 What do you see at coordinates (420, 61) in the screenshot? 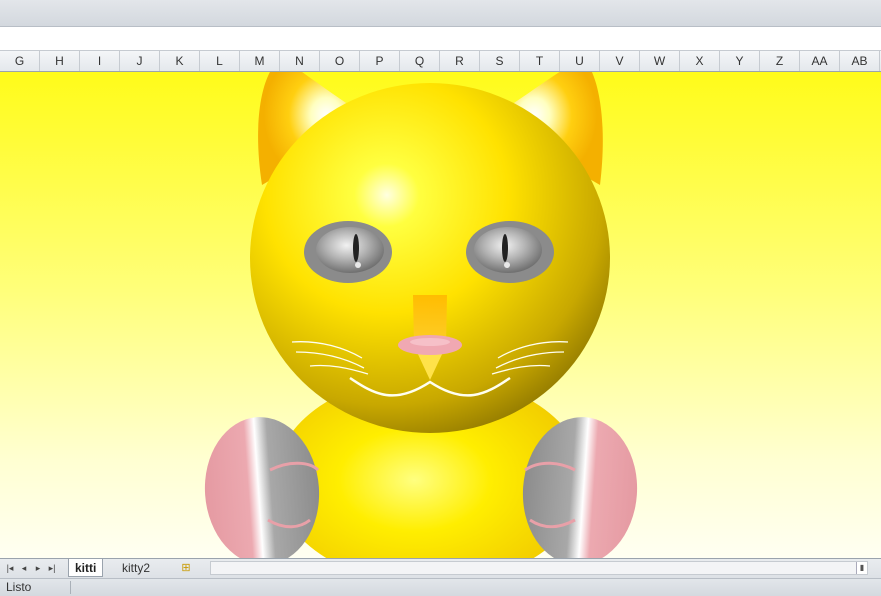
I see `column-header-q: Q` at bounding box center [420, 61].